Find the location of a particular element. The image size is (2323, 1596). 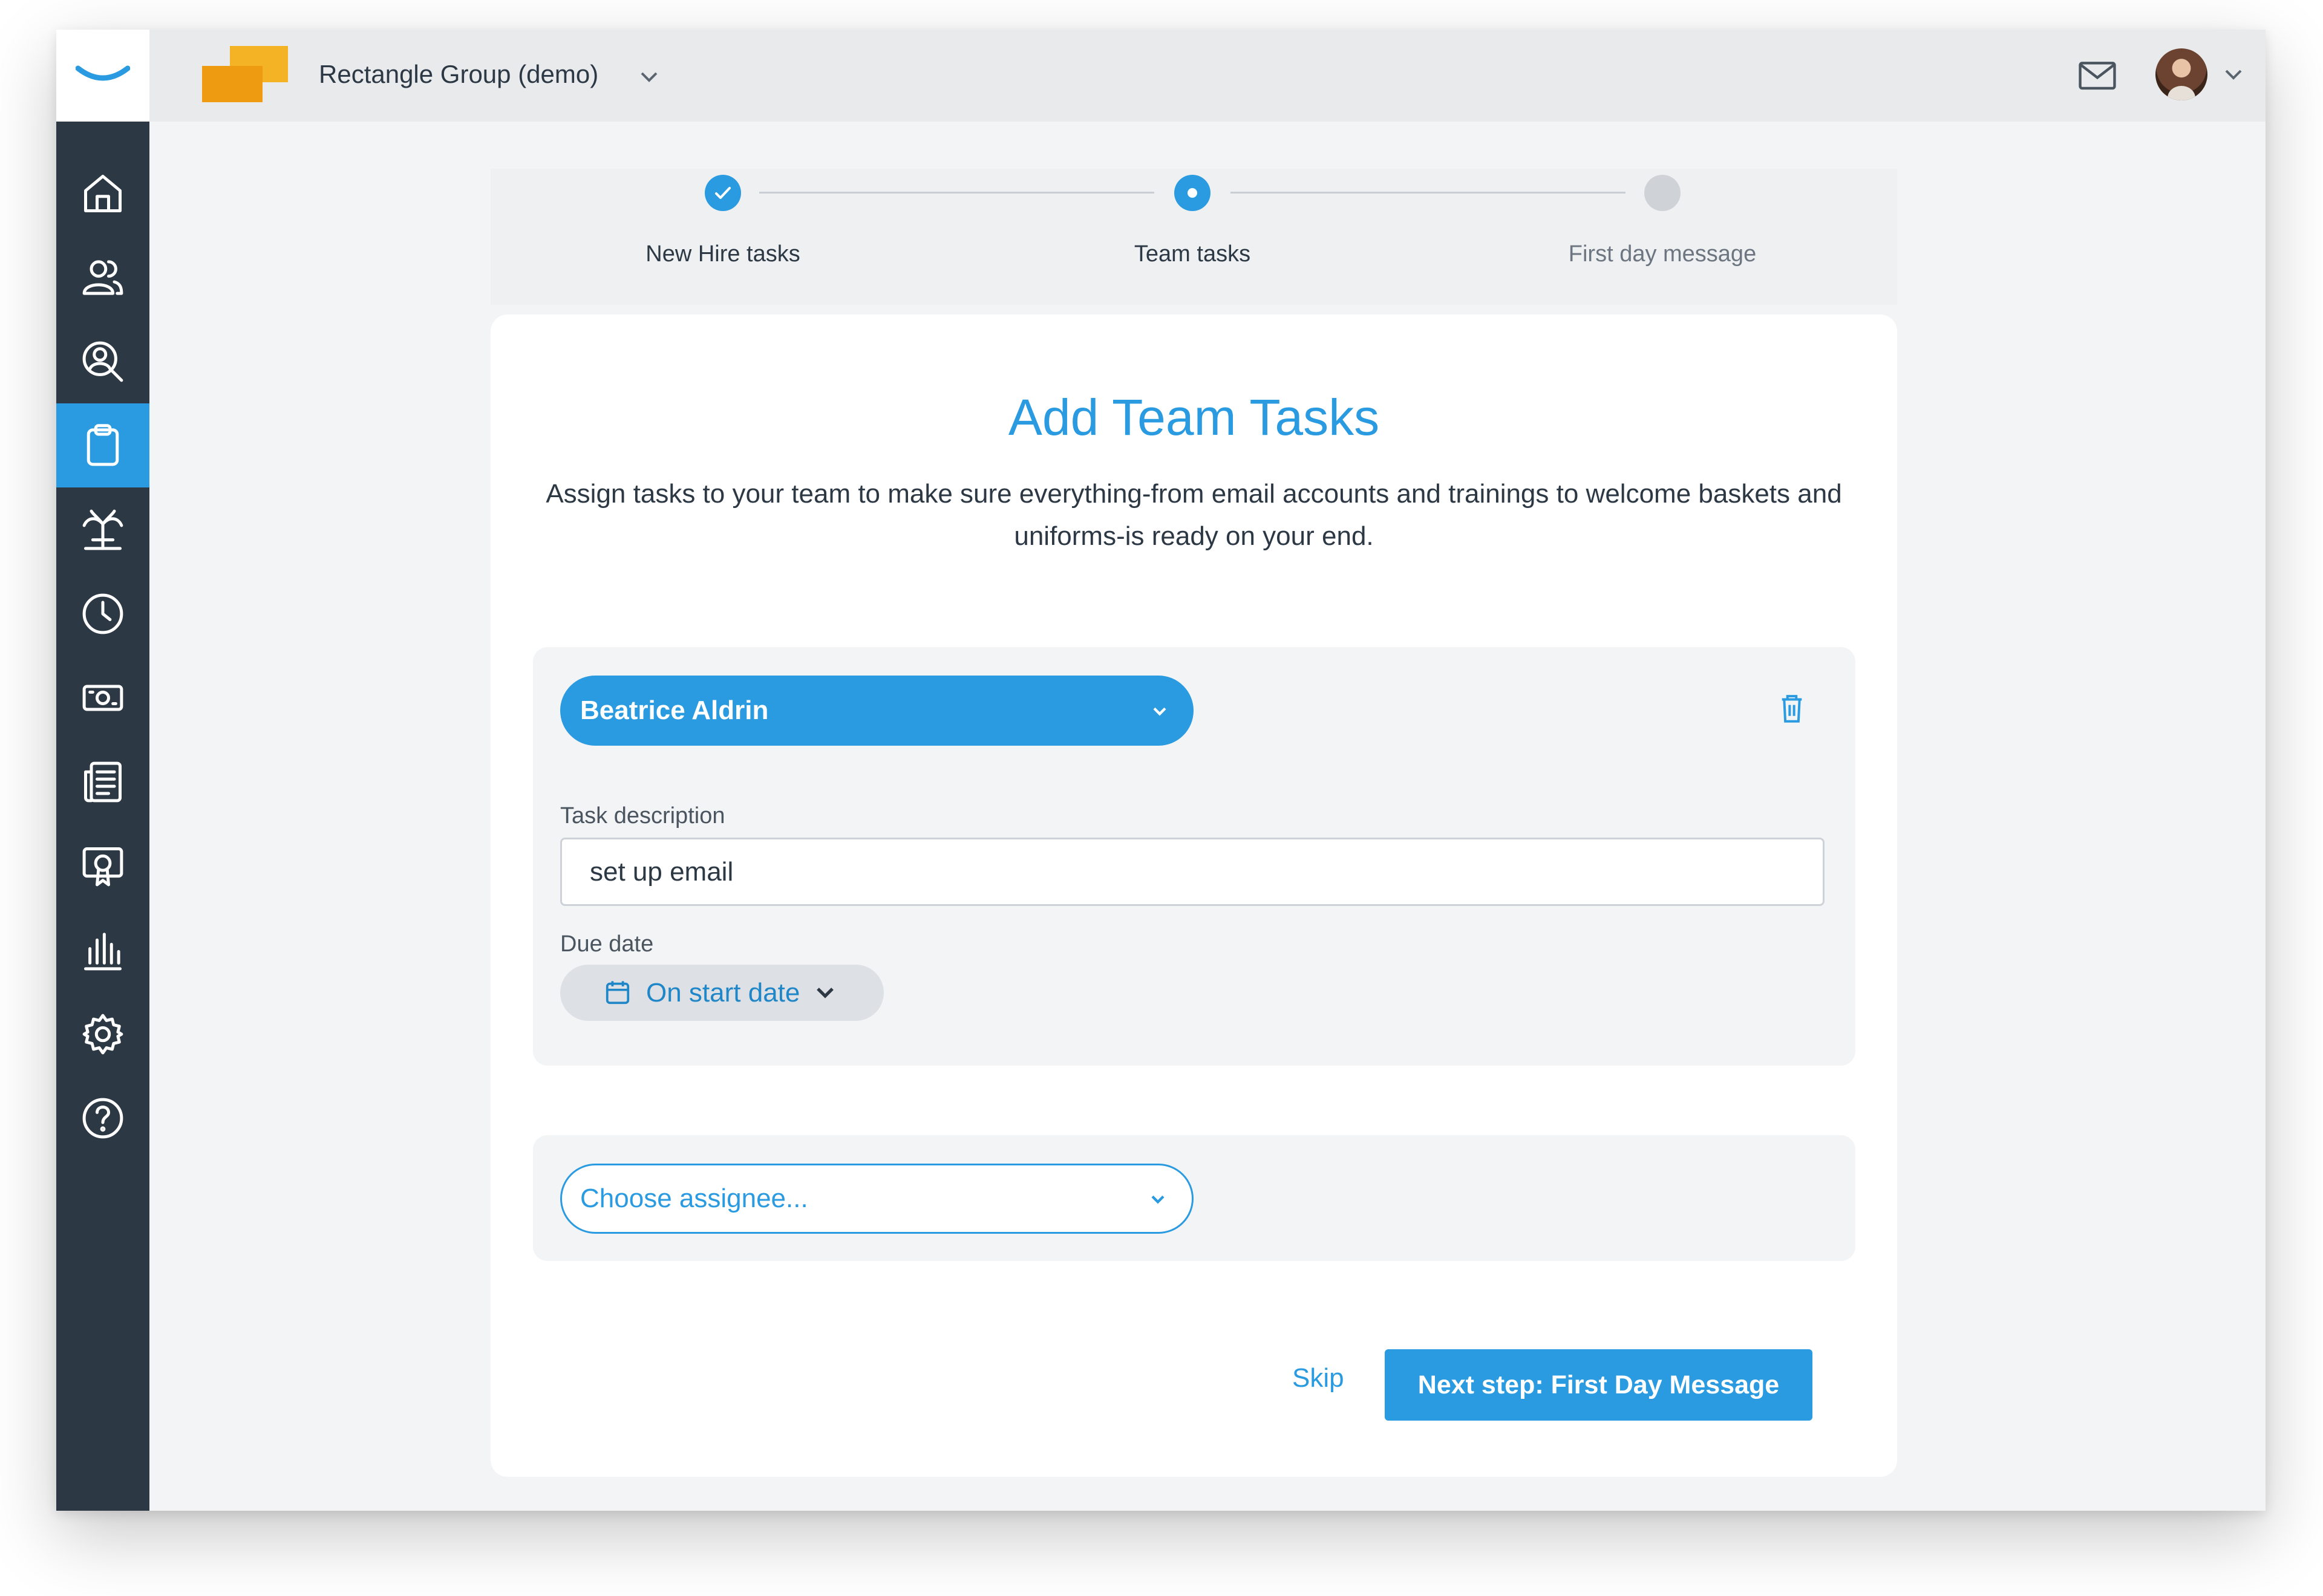

documents-icon is located at coordinates (103, 781).